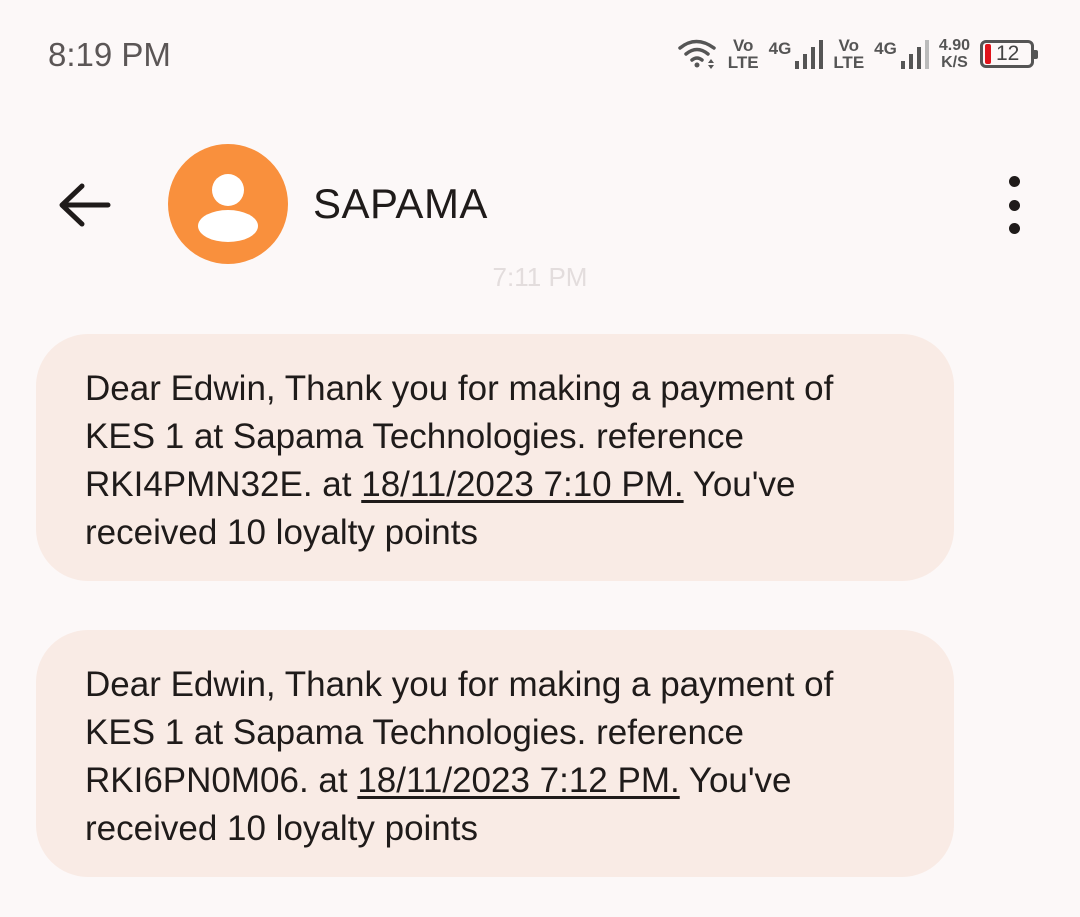 The image size is (1080, 917). What do you see at coordinates (540, 205) in the screenshot?
I see `conversation-header: SAPAMA` at bounding box center [540, 205].